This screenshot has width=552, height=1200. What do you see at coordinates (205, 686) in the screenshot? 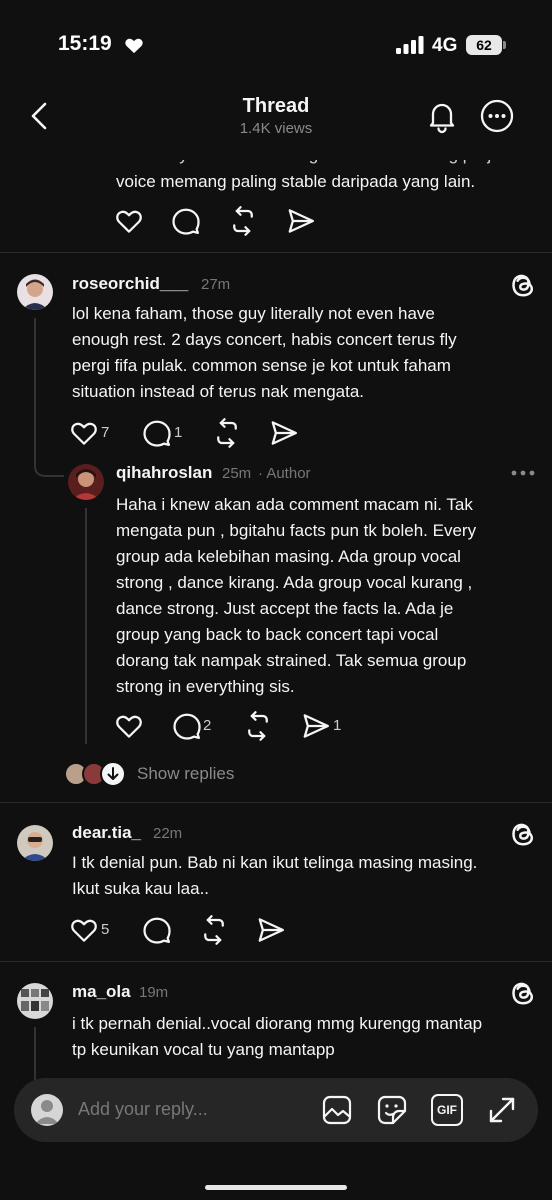
I see `post-text-line: strong in everything sis.` at bounding box center [205, 686].